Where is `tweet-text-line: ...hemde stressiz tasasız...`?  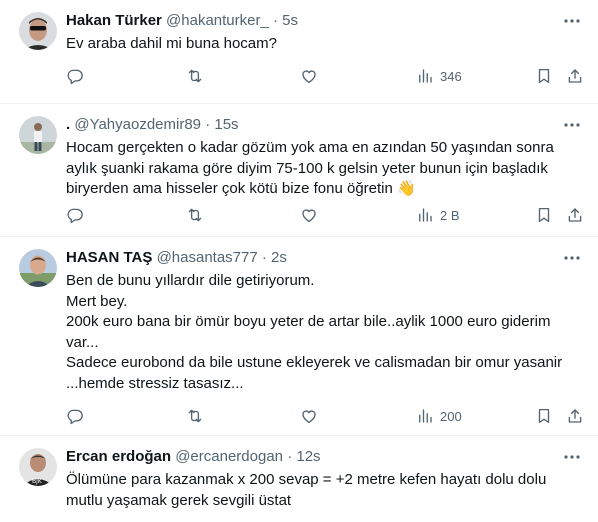
tweet-text-line: ...hemde stressiz tasasız... is located at coordinates (155, 383).